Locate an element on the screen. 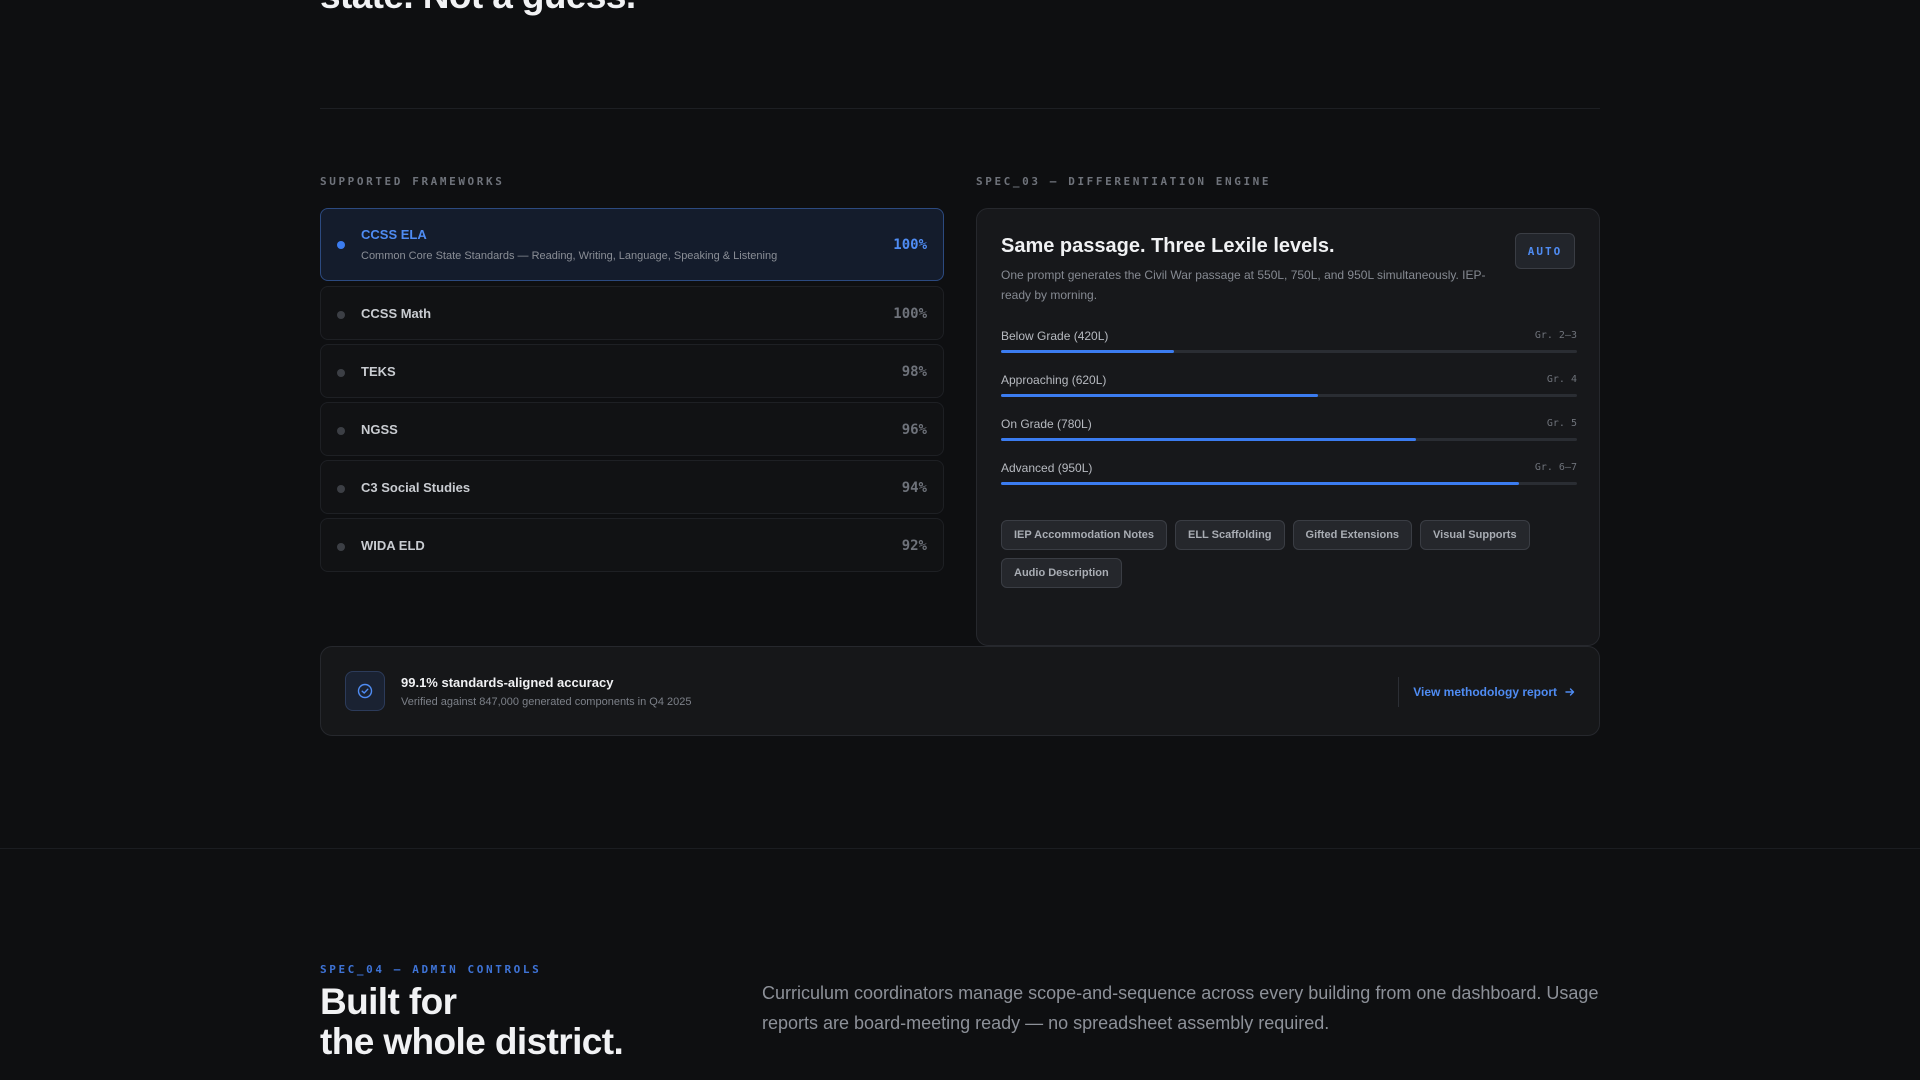 This screenshot has height=1080, width=1920. level-label: Approaching (620L) is located at coordinates (1054, 380).